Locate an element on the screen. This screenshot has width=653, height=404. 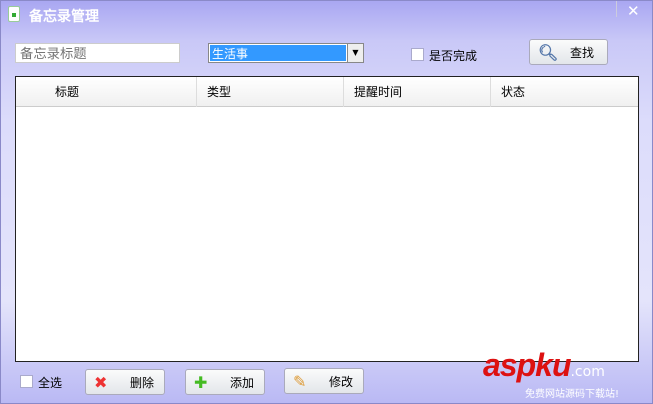
table-header: 标题 类型 提醒时间 状态 is located at coordinates (327, 92).